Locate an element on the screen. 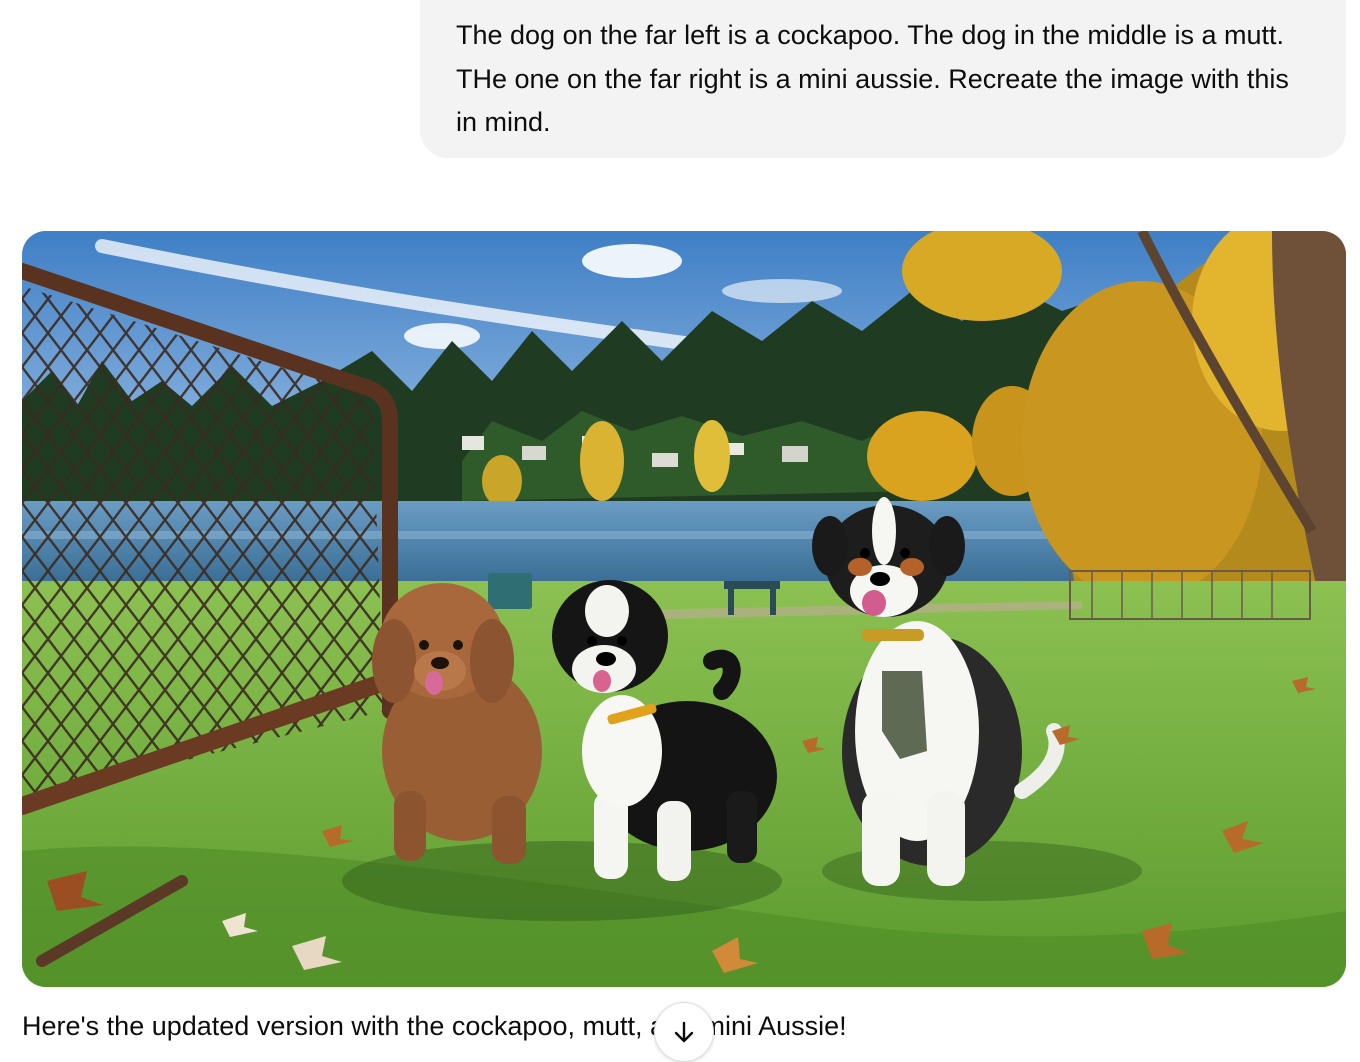 The image size is (1360, 1062). scroll-to-bottom-button is located at coordinates (684, 1032).